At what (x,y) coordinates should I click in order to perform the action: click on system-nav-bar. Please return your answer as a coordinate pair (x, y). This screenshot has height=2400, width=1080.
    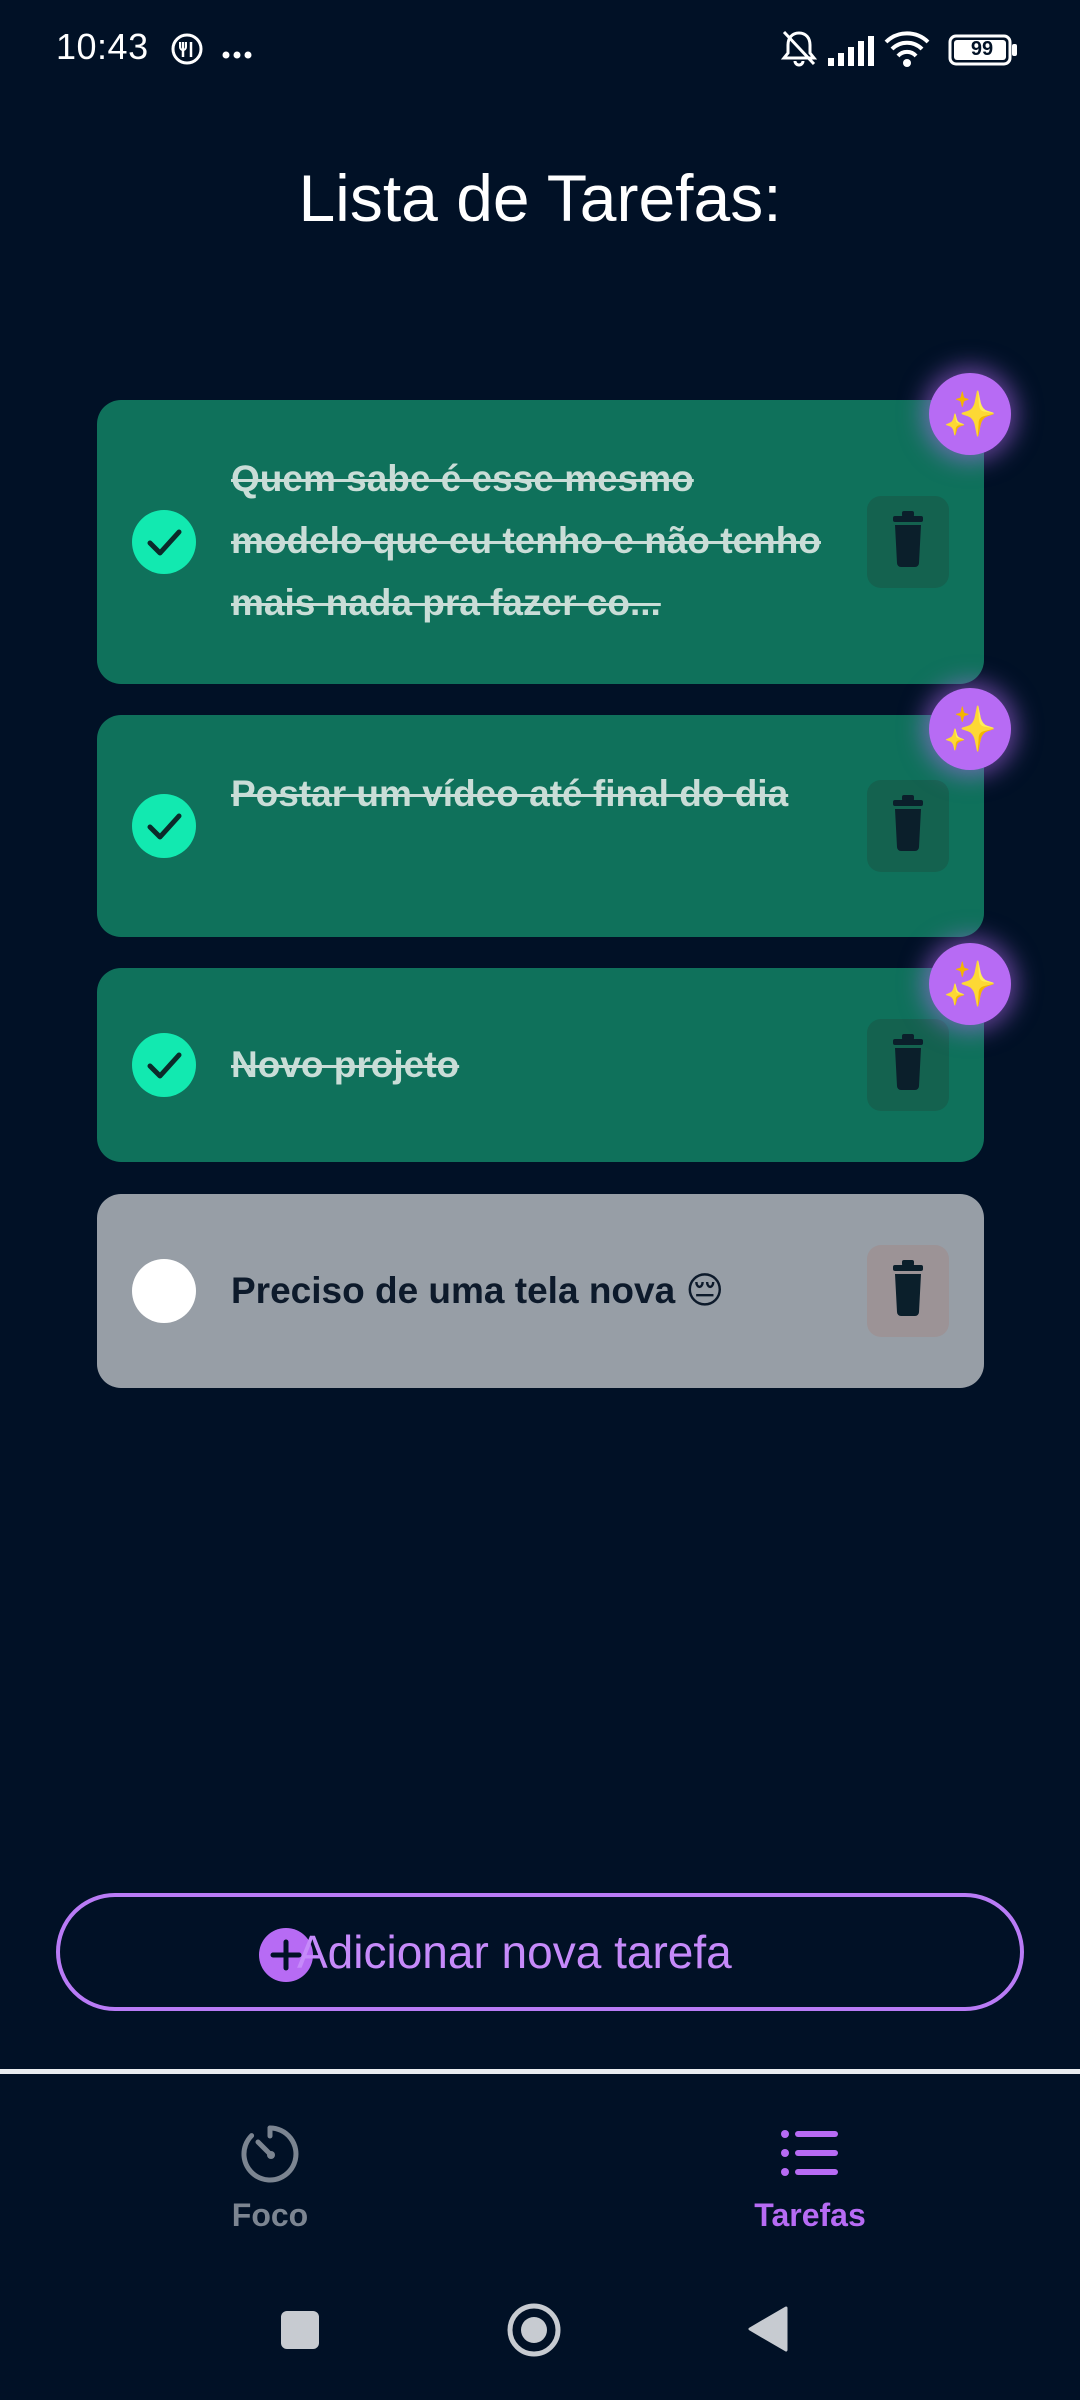
    Looking at the image, I should click on (540, 2330).